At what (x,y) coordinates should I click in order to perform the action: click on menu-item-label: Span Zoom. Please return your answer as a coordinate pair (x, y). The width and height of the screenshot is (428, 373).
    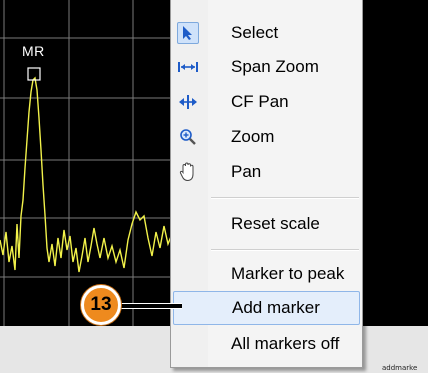
    Looking at the image, I should click on (275, 66).